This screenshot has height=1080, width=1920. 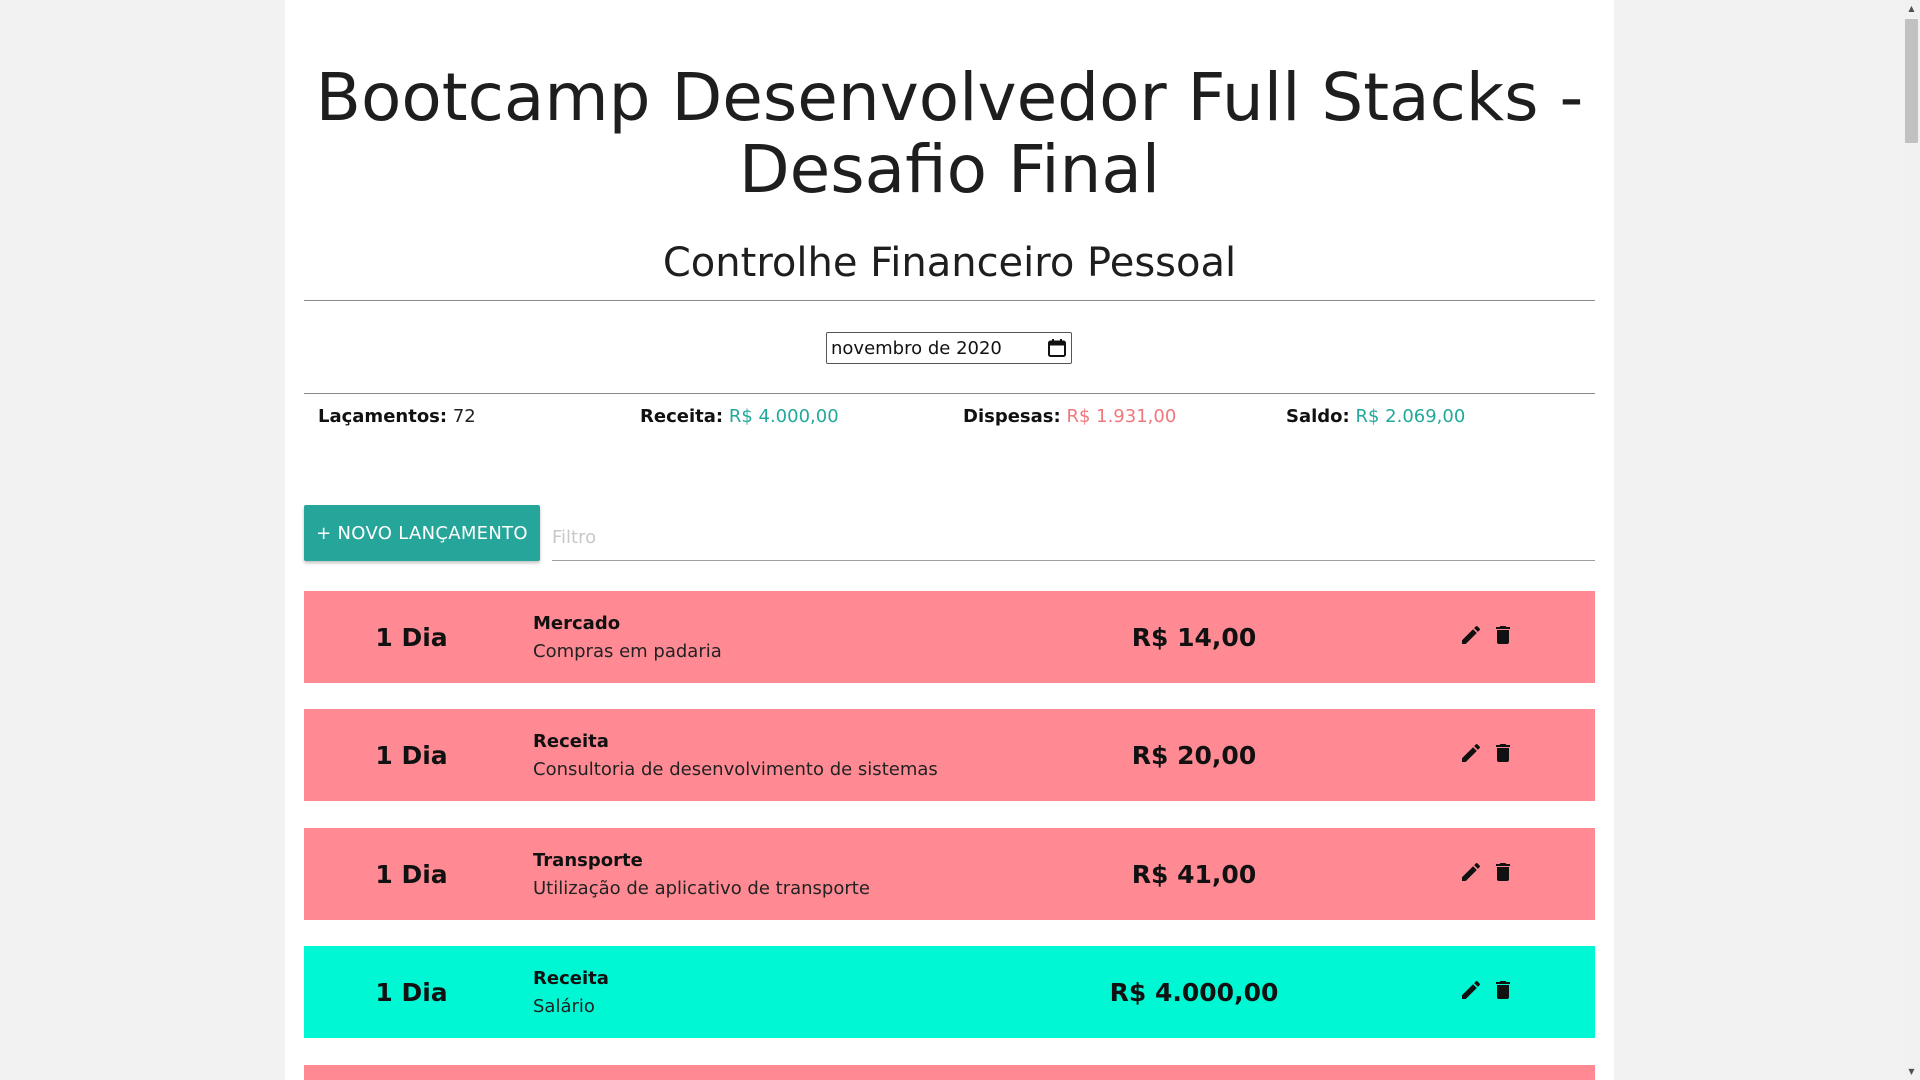 I want to click on filter-input, so click(x=1073, y=538).